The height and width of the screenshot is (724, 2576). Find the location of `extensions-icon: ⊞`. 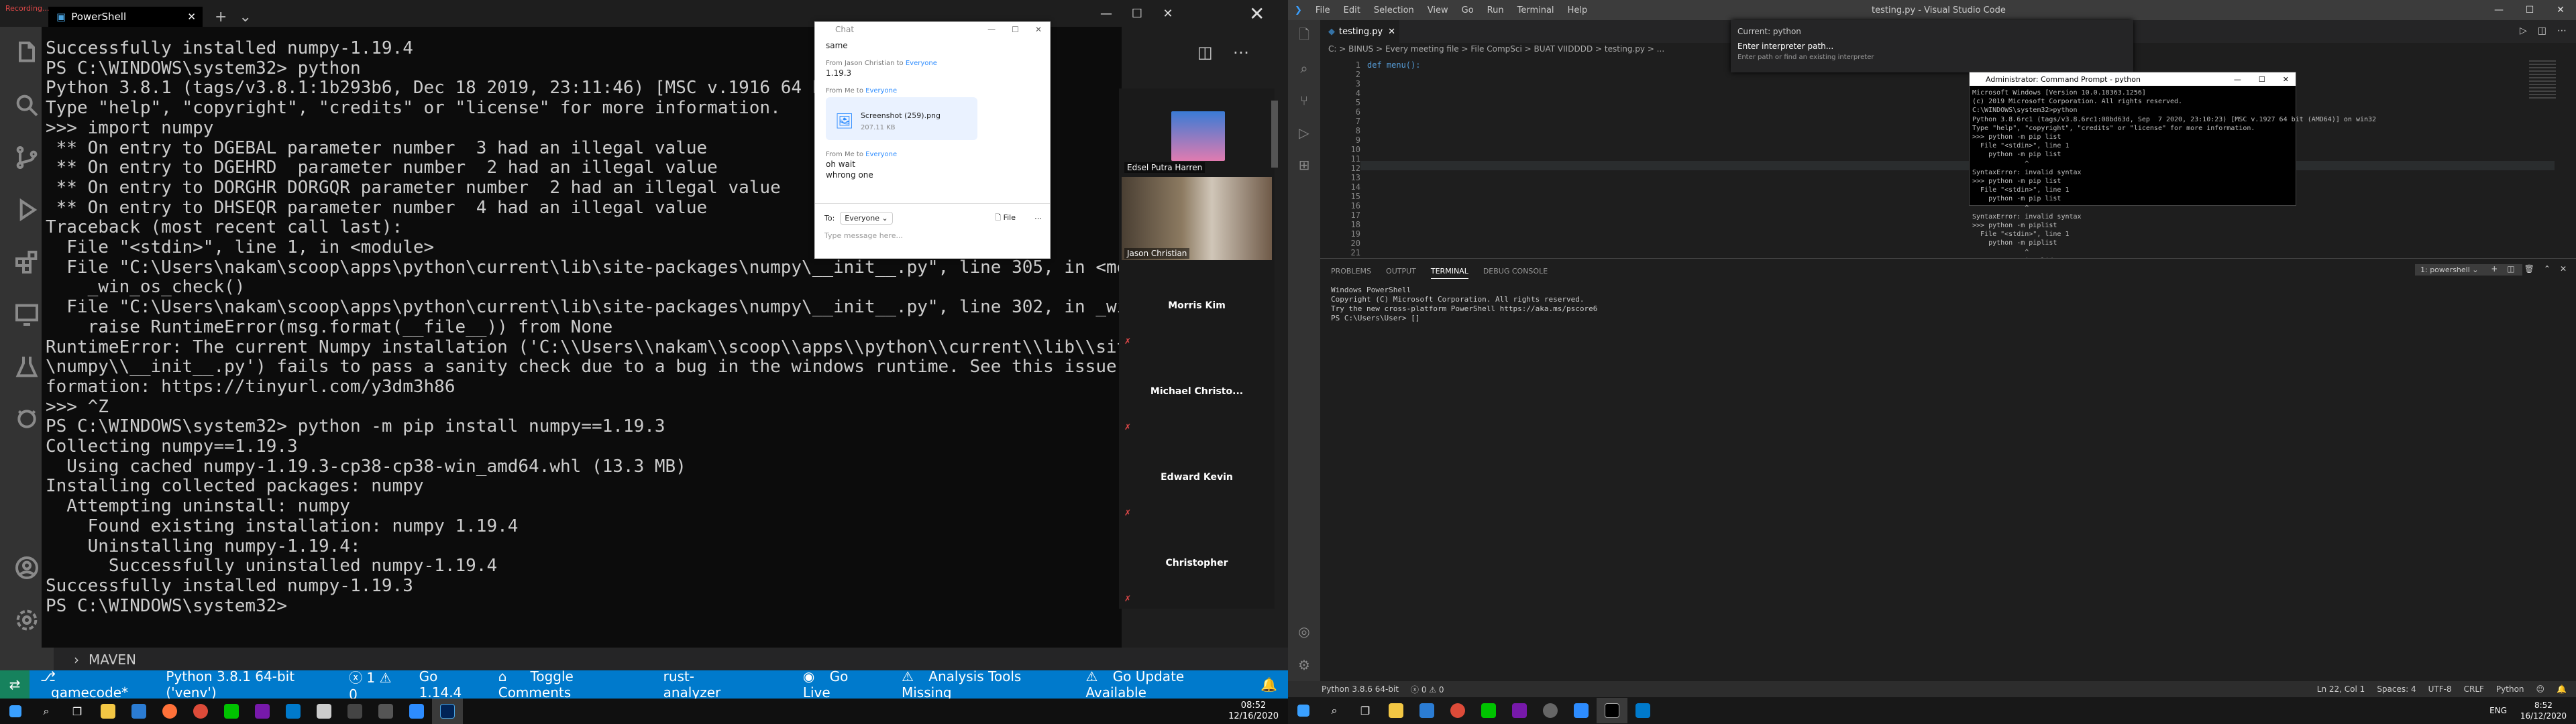

extensions-icon: ⊞ is located at coordinates (1304, 165).